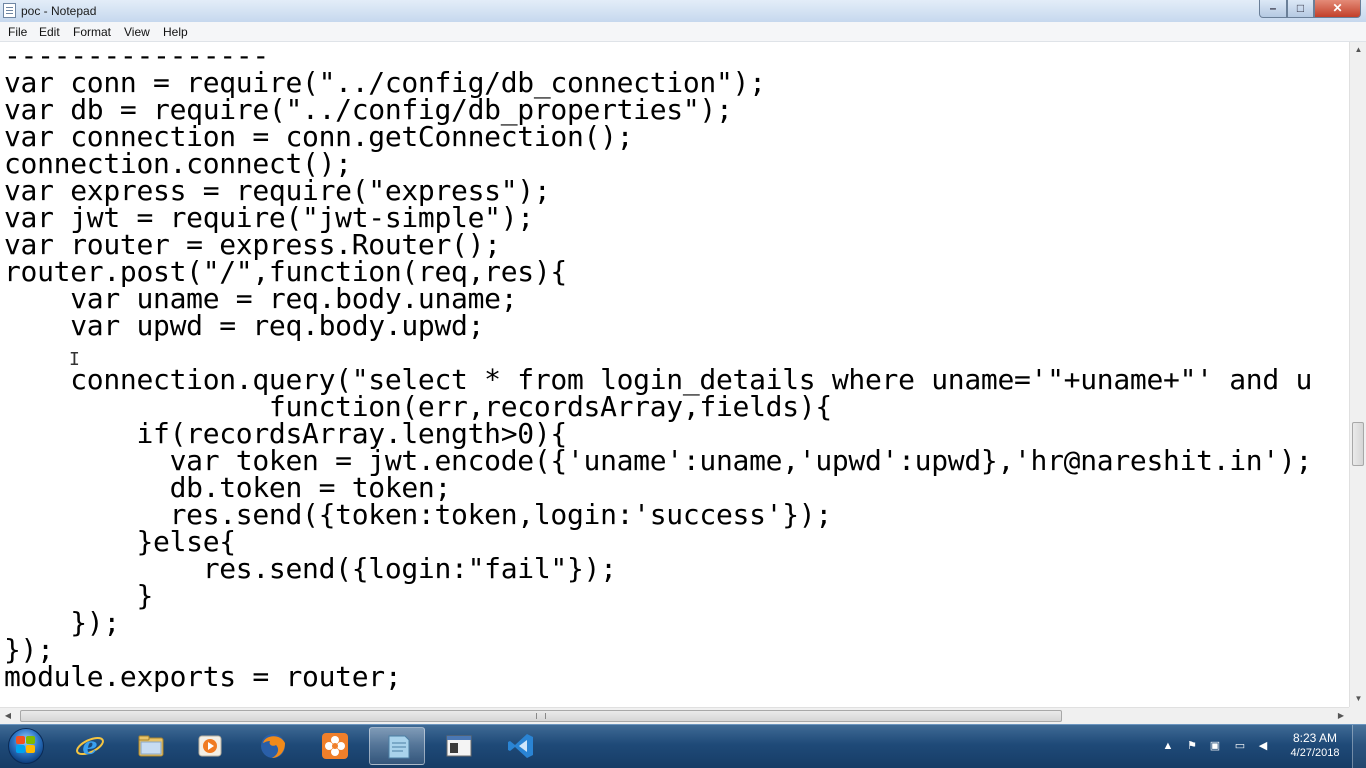 Image resolution: width=1366 pixels, height=768 pixels. Describe the element at coordinates (252, 244) in the screenshot. I see `code-line: var router = express.Router();` at that location.